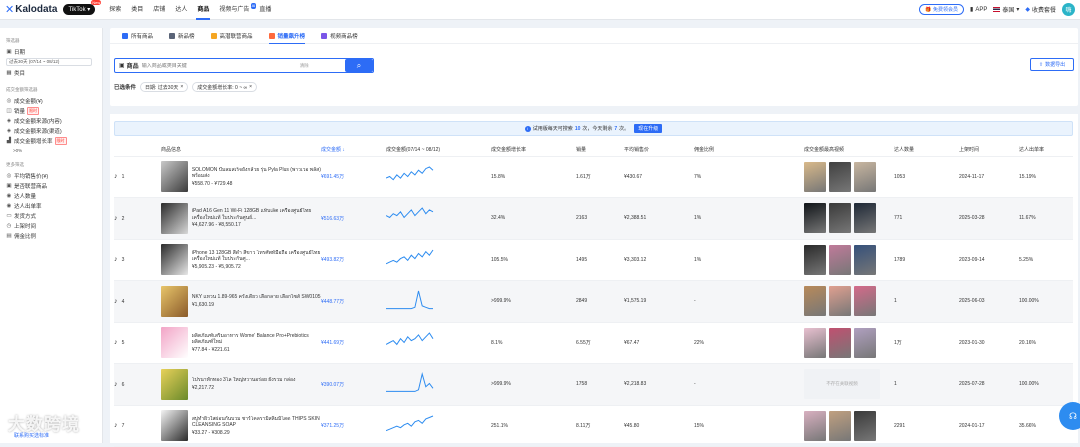 This screenshot has height=447, width=1080. I want to click on export-button: ⇪ 数据导出, so click(1052, 64).